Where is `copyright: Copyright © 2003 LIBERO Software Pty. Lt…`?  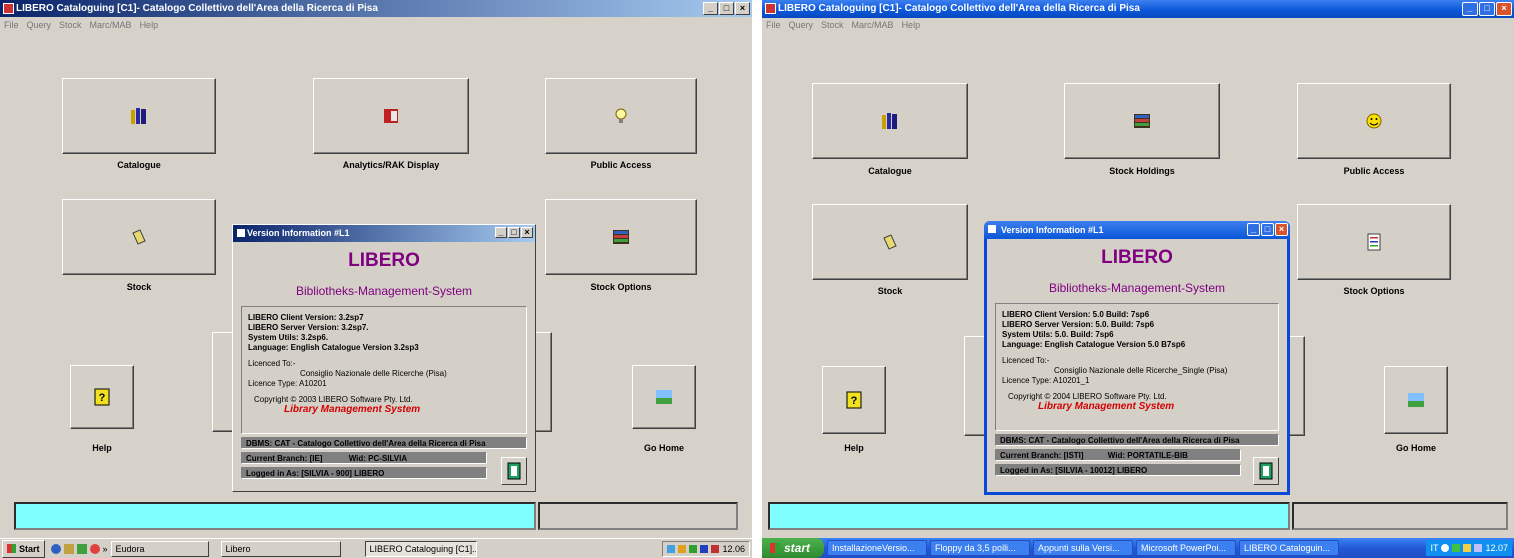 copyright: Copyright © 2003 LIBERO Software Pty. Lt… is located at coordinates (333, 399).